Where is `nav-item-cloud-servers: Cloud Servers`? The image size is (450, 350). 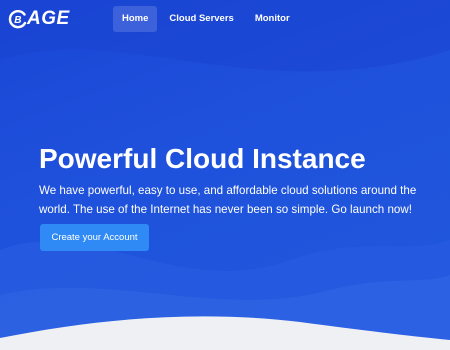
nav-item-cloud-servers: Cloud Servers is located at coordinates (201, 19).